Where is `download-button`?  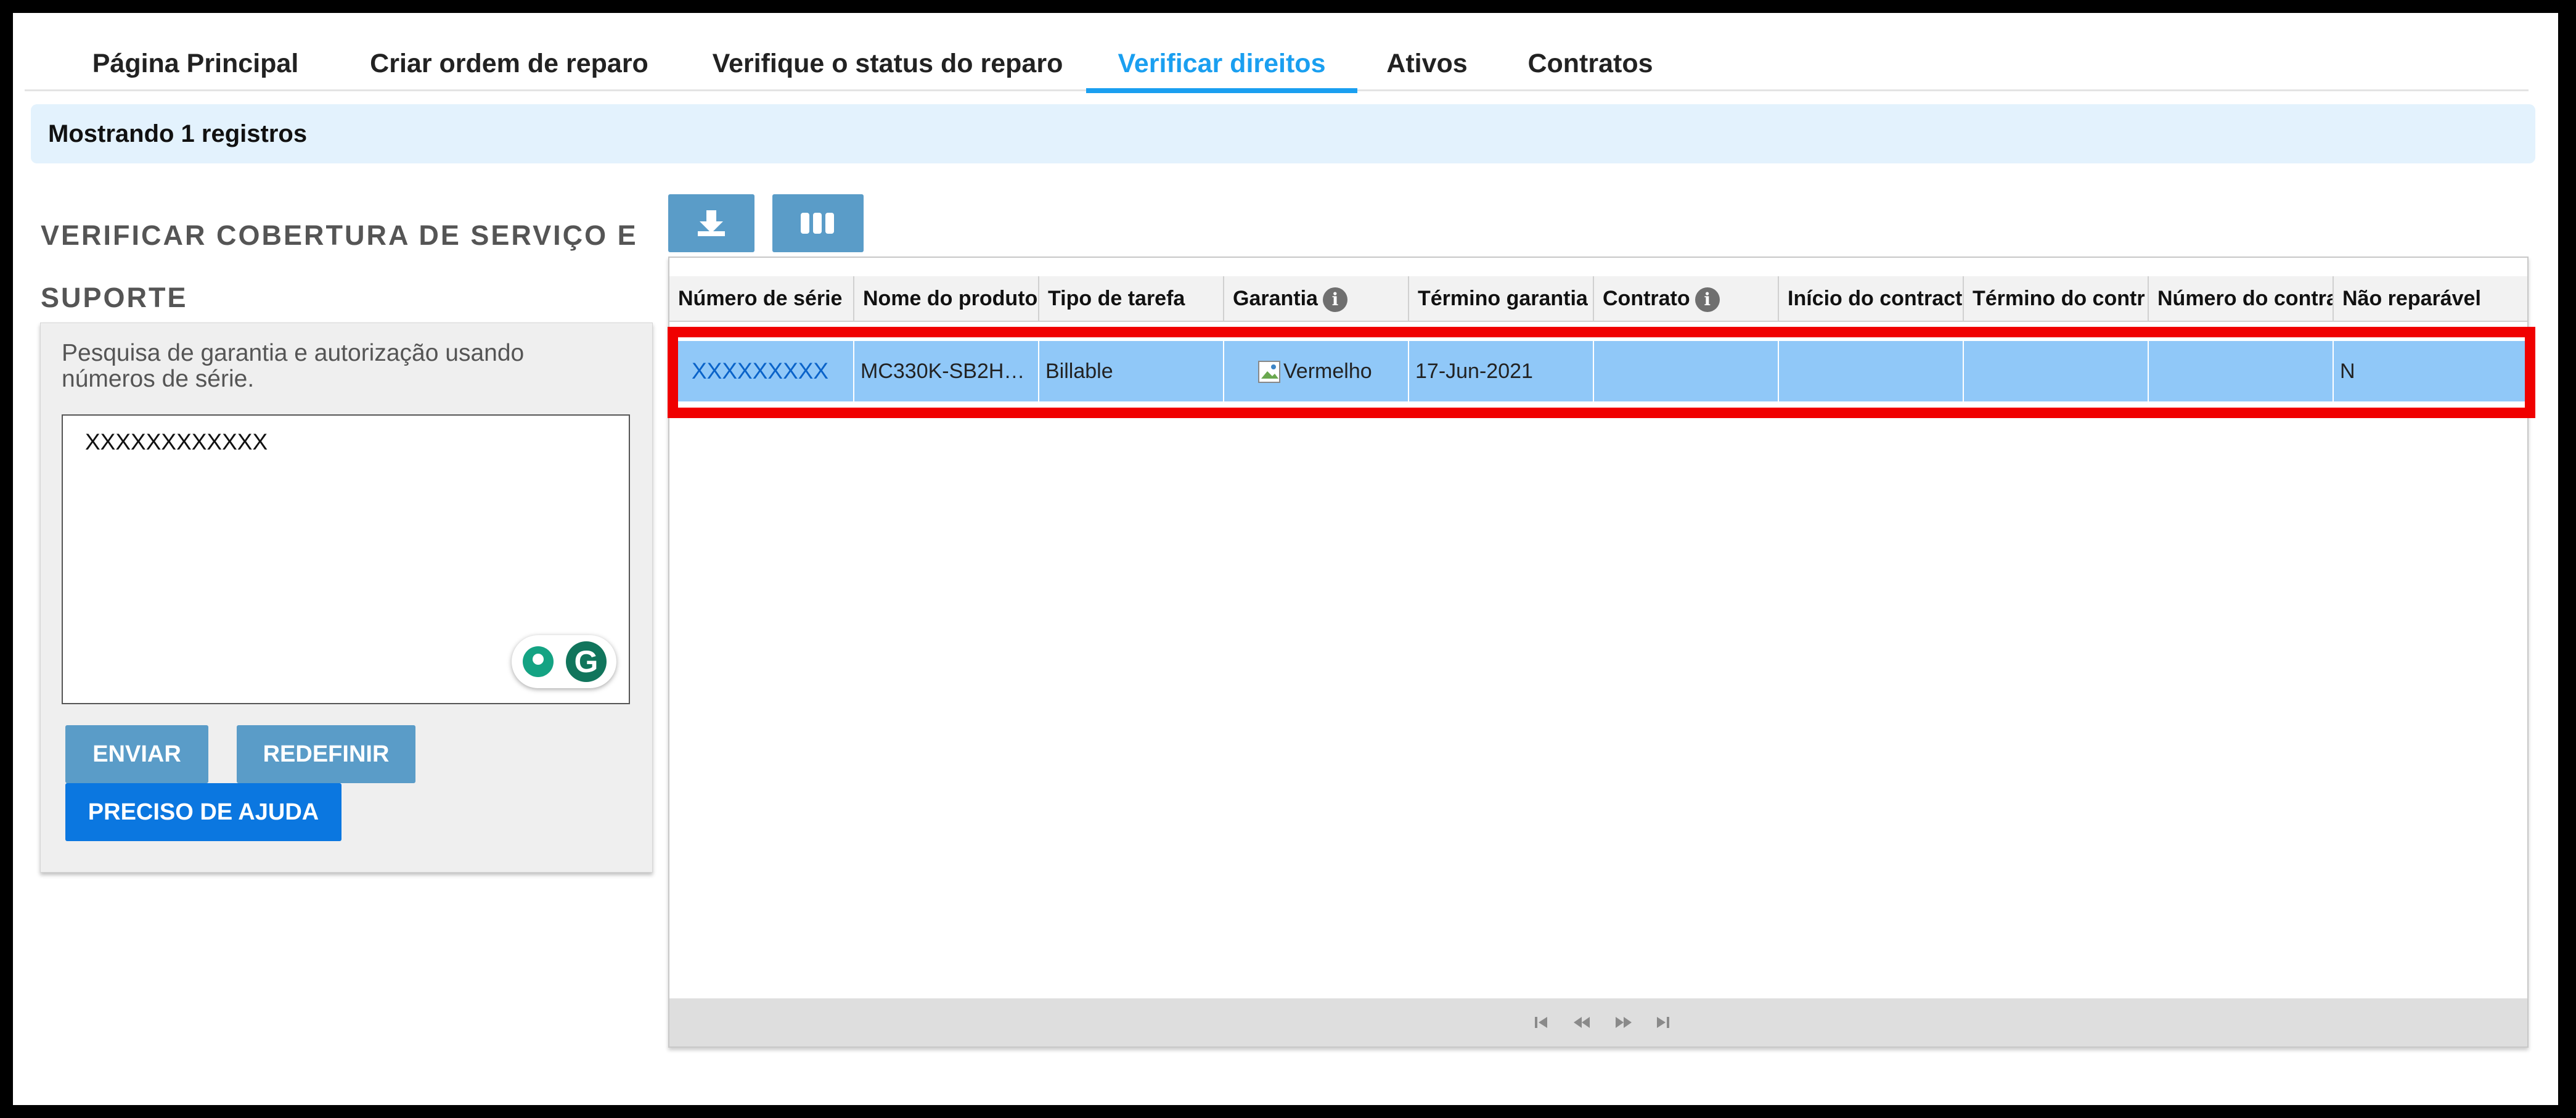 download-button is located at coordinates (711, 223).